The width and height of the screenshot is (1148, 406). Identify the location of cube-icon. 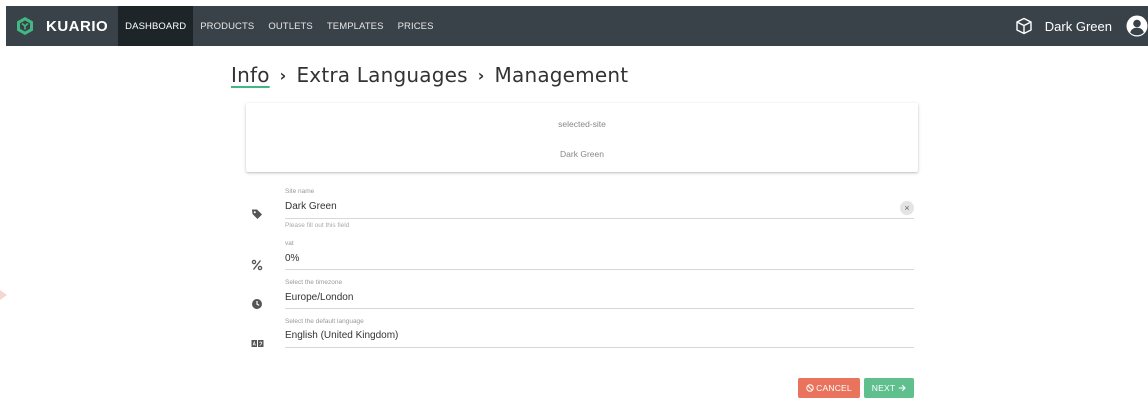
(1024, 26).